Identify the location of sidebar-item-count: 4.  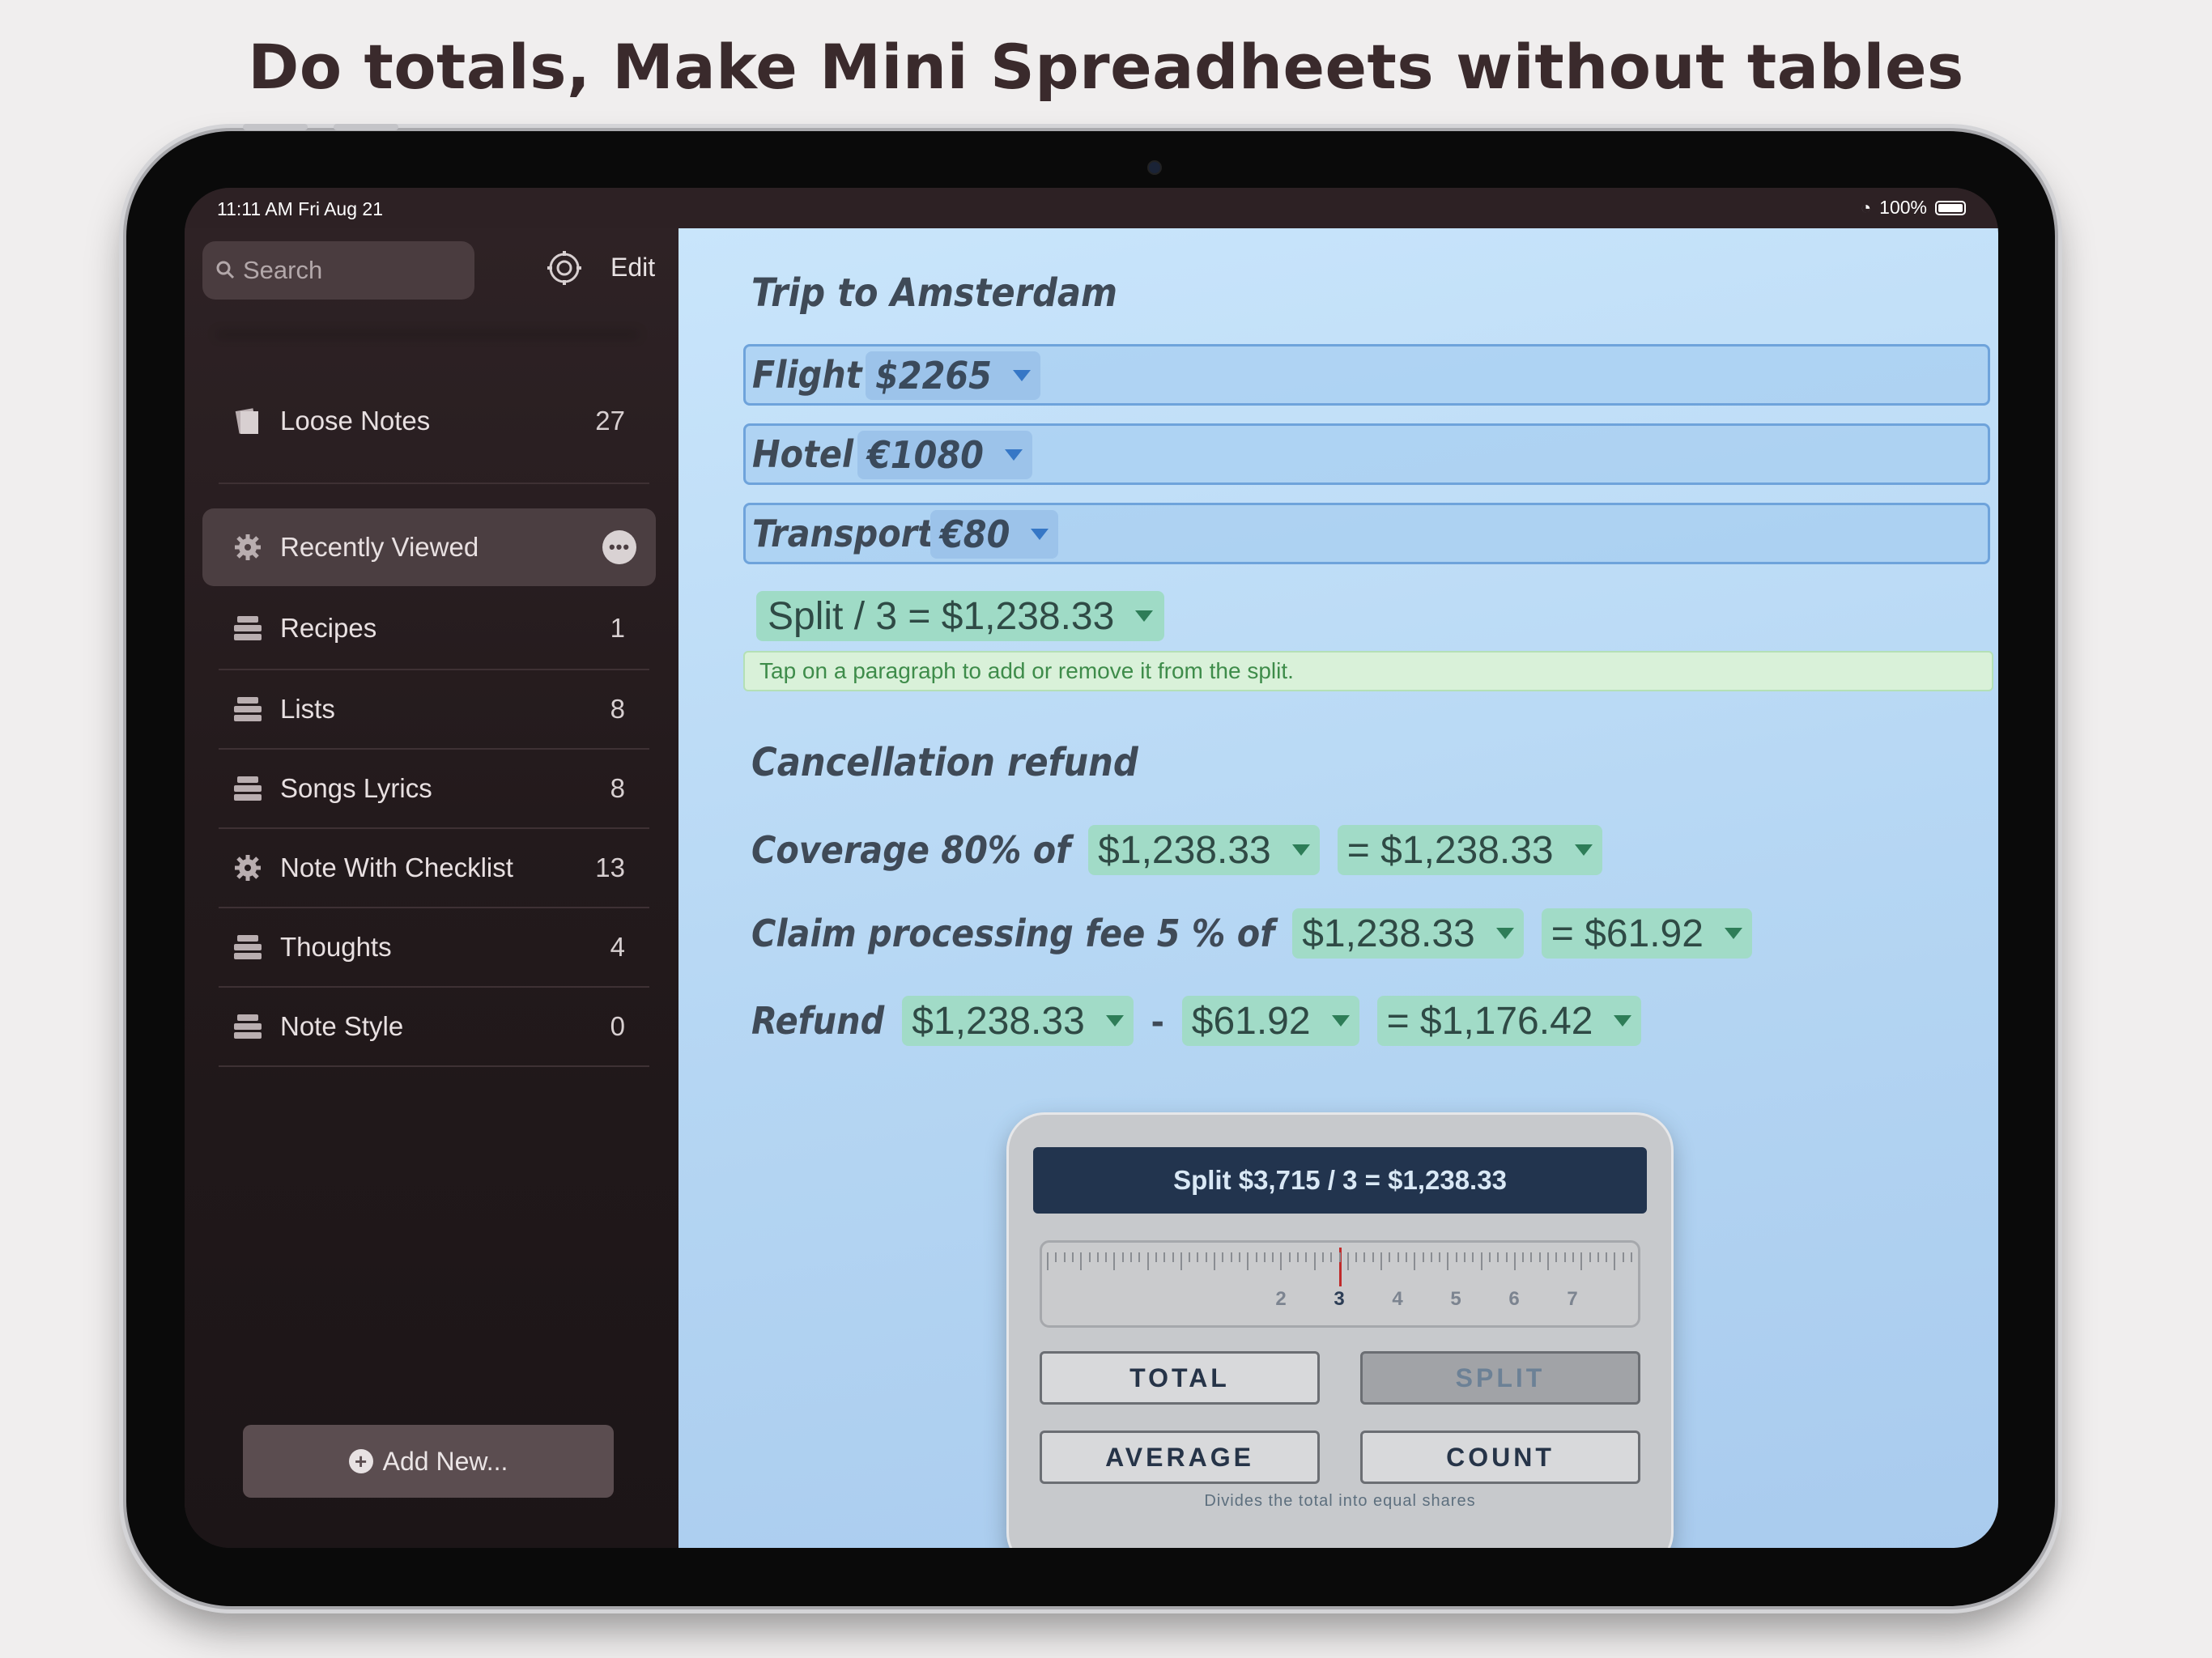
(618, 947).